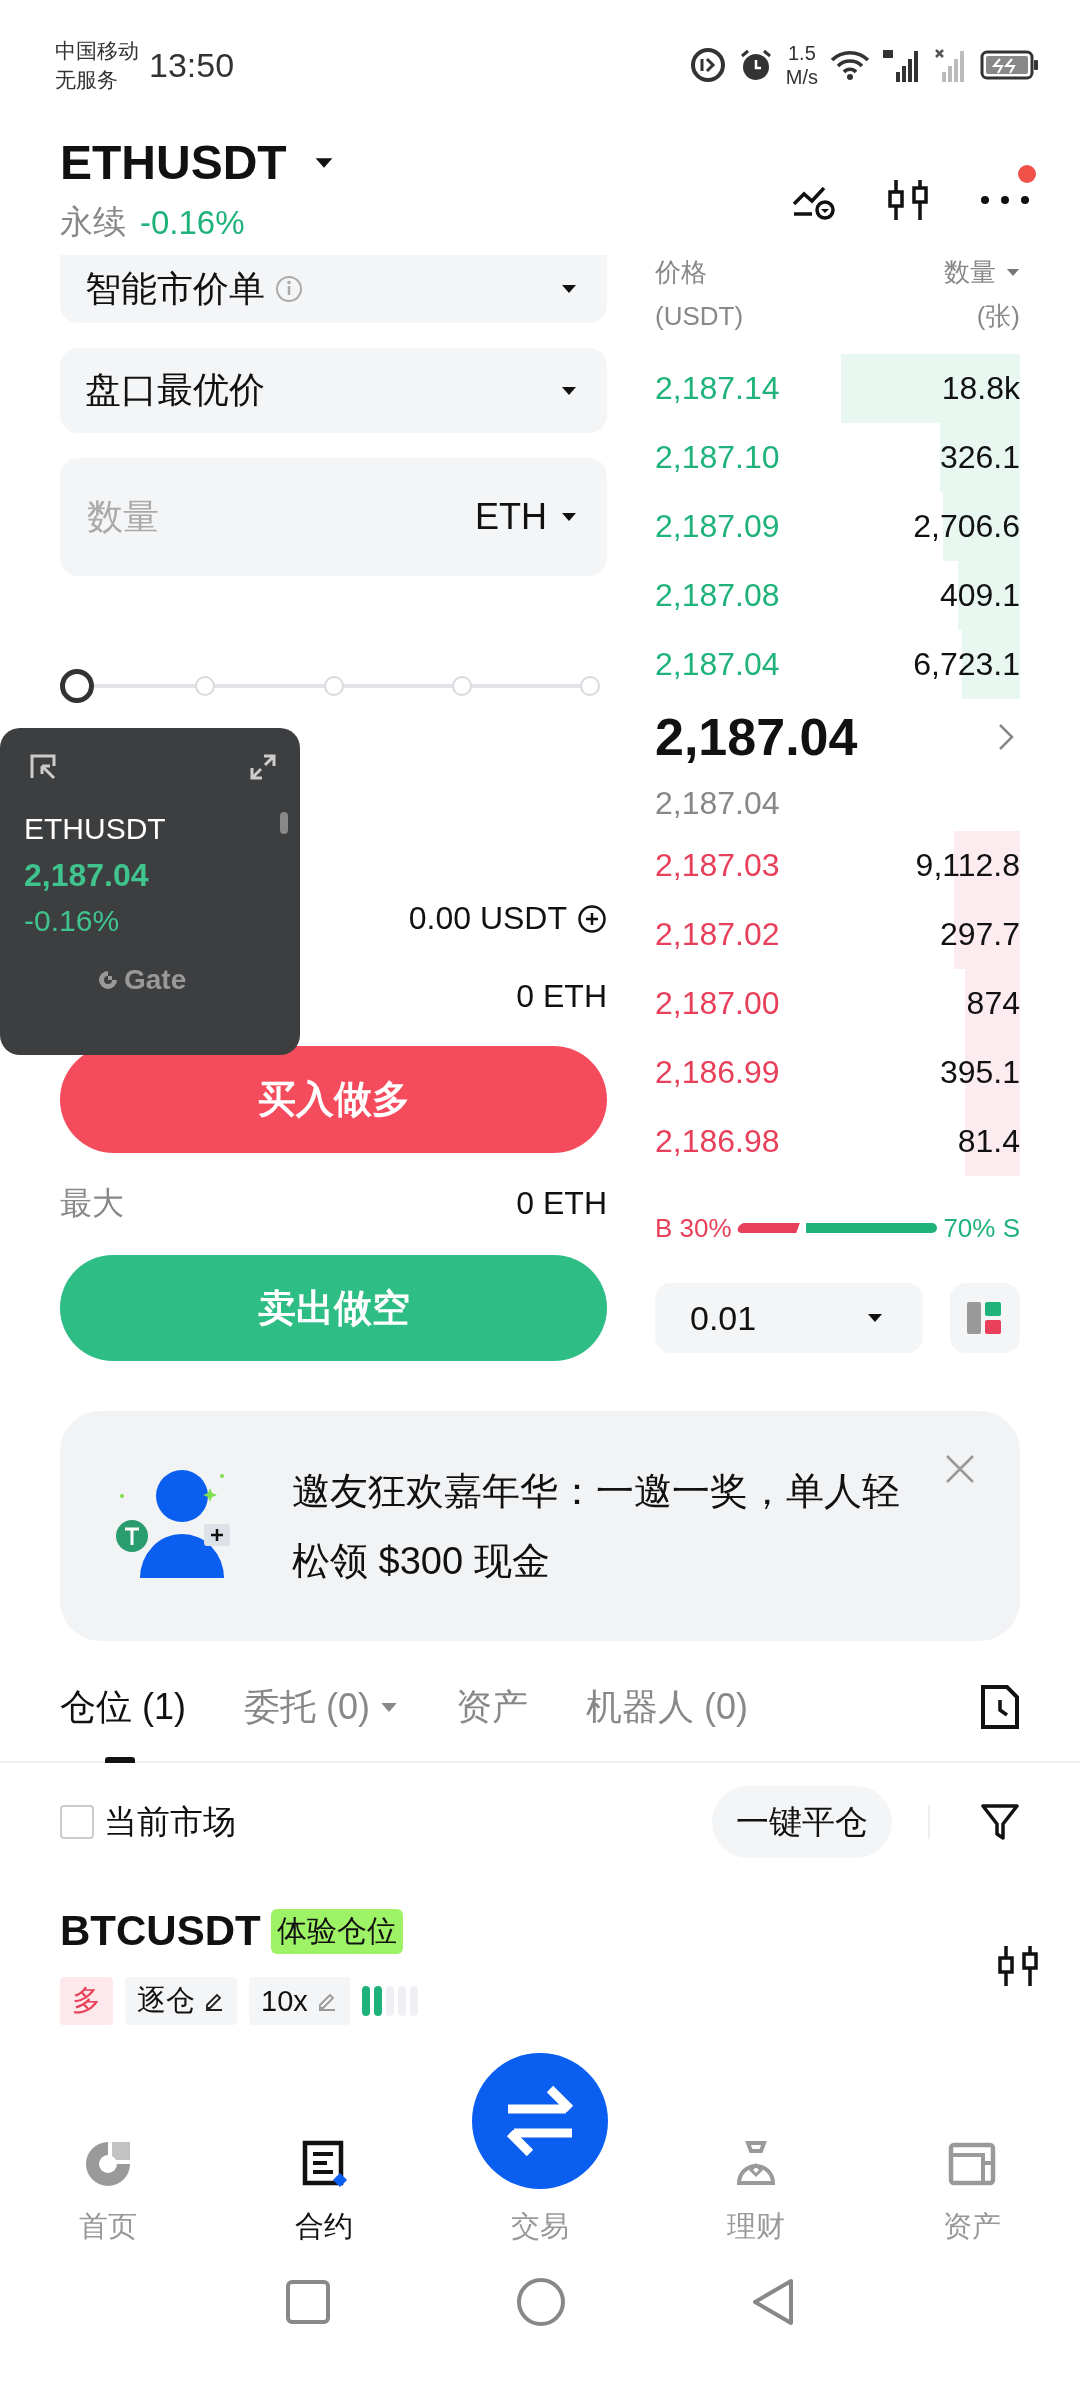 The width and height of the screenshot is (1080, 2388). What do you see at coordinates (95, 829) in the screenshot?
I see `widget-symbol: ETHUSDT` at bounding box center [95, 829].